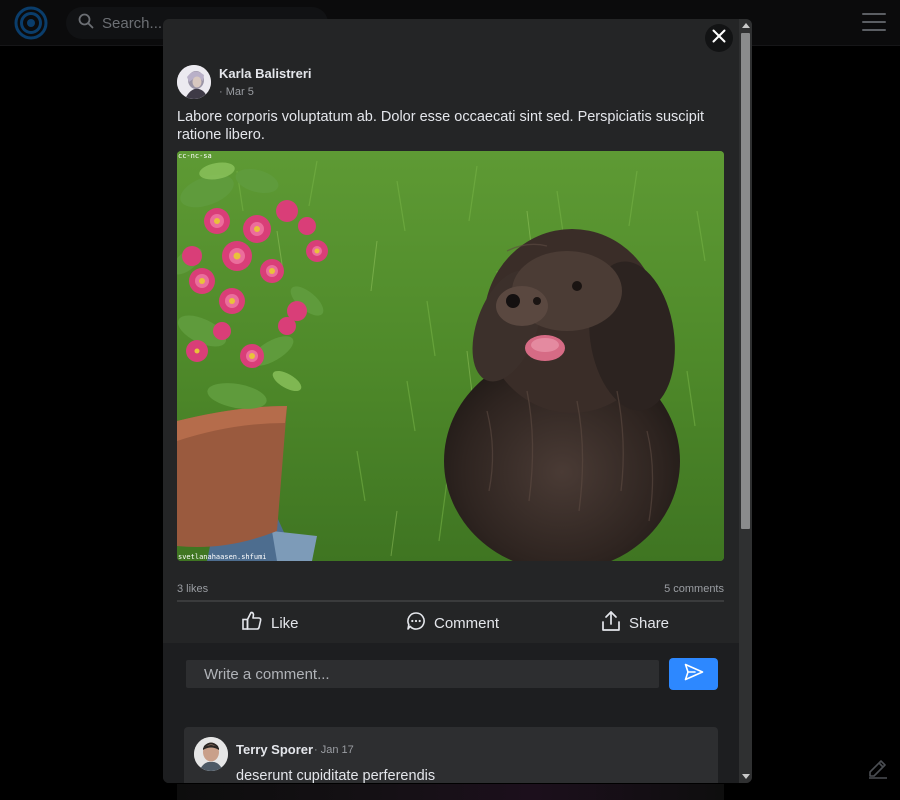  I want to click on comment-text: deserunt cupiditate perferendis, so click(336, 775).